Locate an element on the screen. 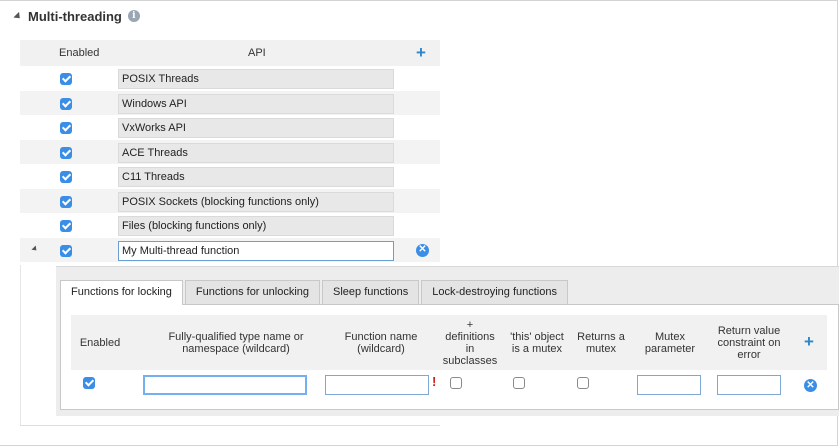 The image size is (839, 448). row-expand-arrow-icon is located at coordinates (35, 248).